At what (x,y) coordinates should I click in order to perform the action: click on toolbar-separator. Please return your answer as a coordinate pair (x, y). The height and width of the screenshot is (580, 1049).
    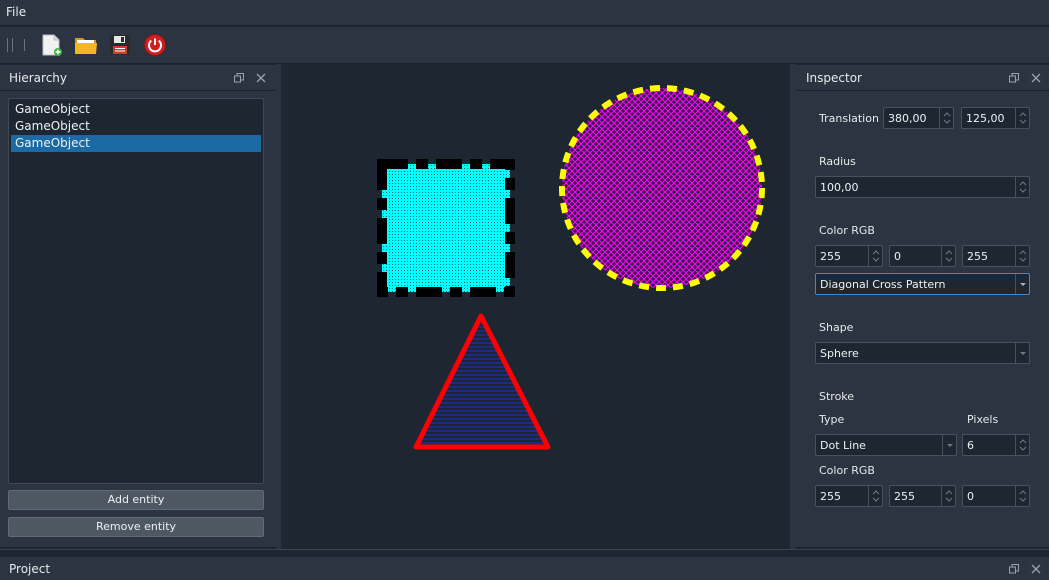
    Looking at the image, I should click on (24, 45).